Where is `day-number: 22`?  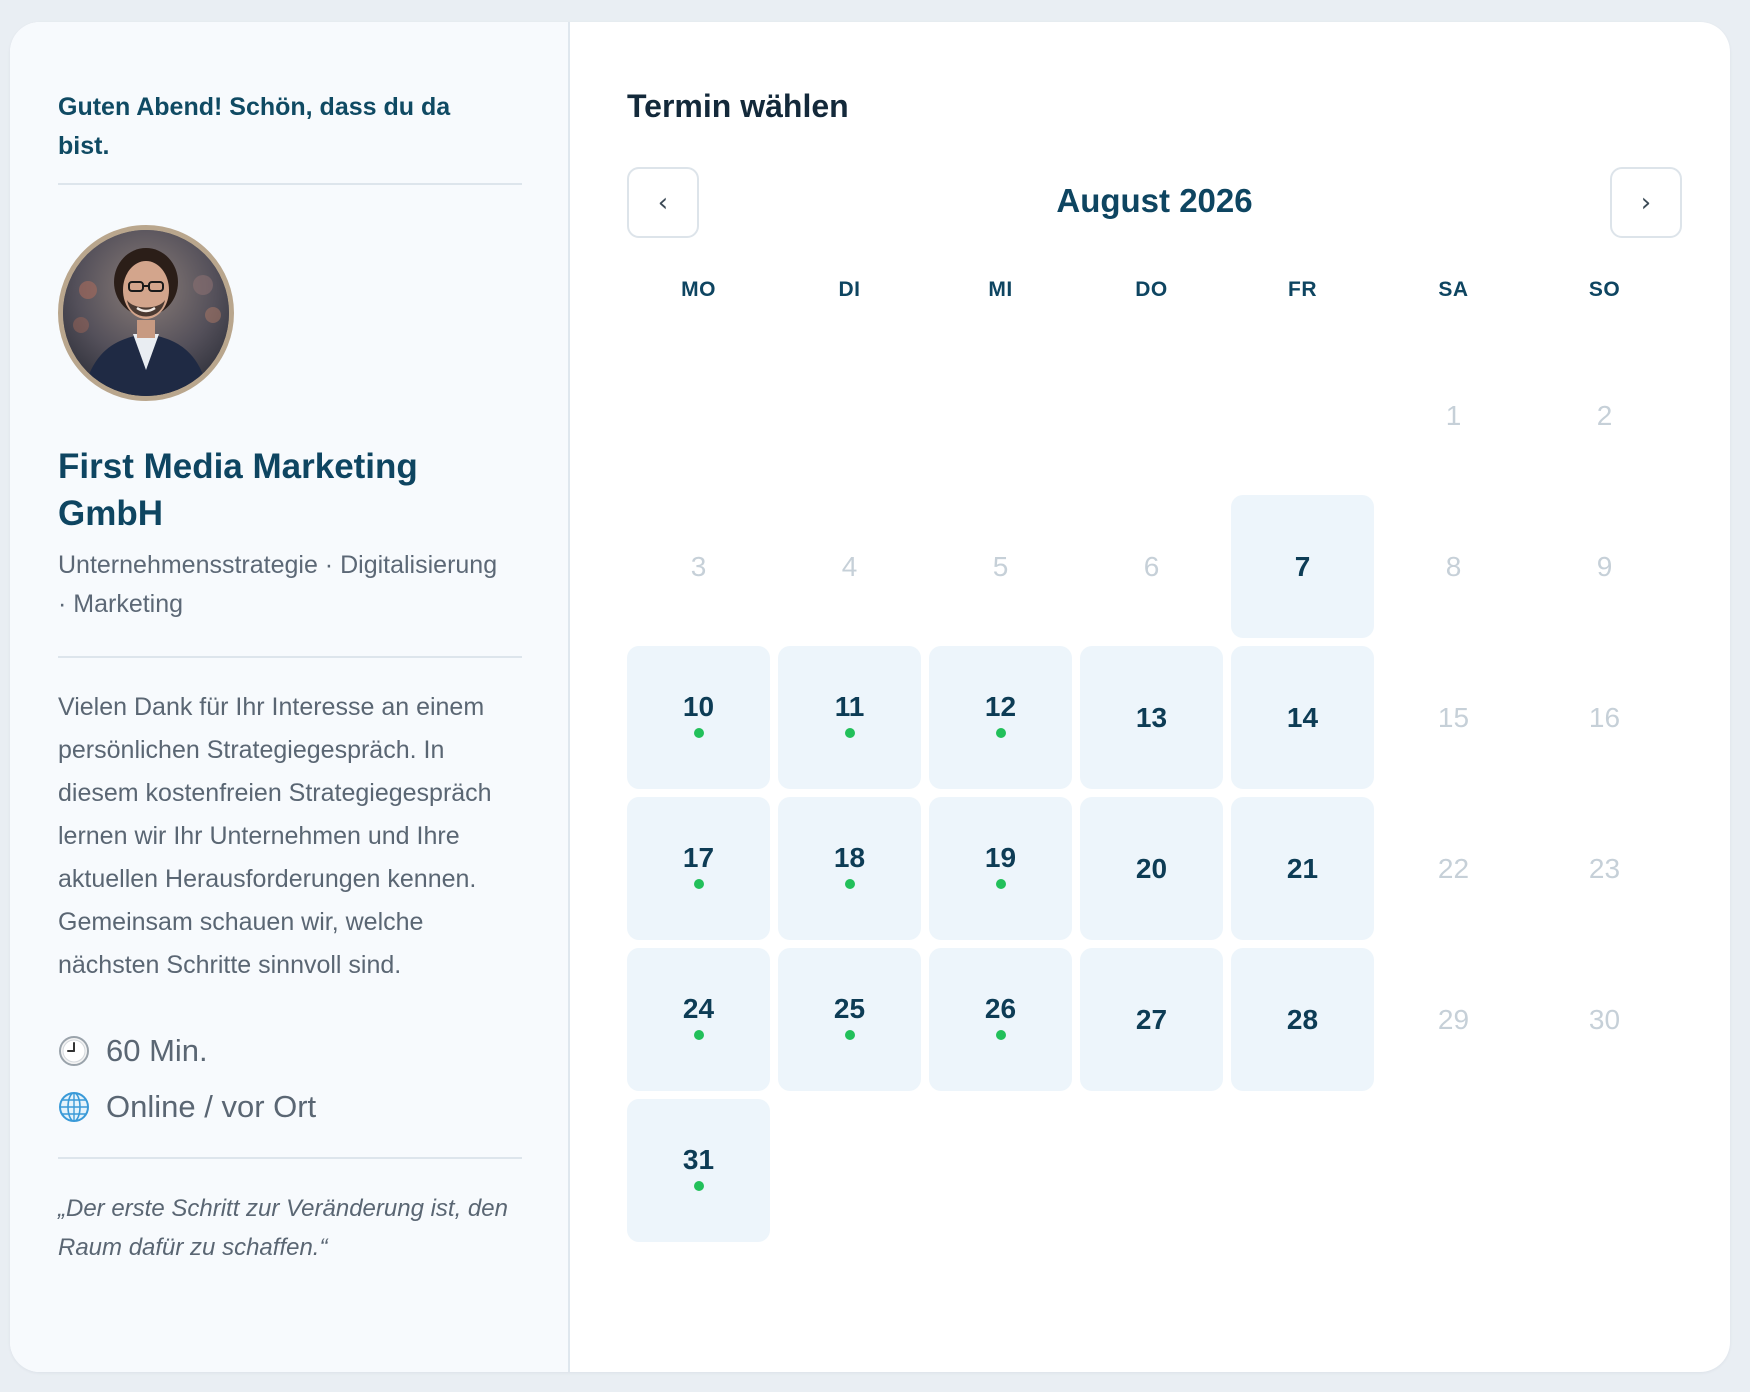 day-number: 22 is located at coordinates (1453, 868).